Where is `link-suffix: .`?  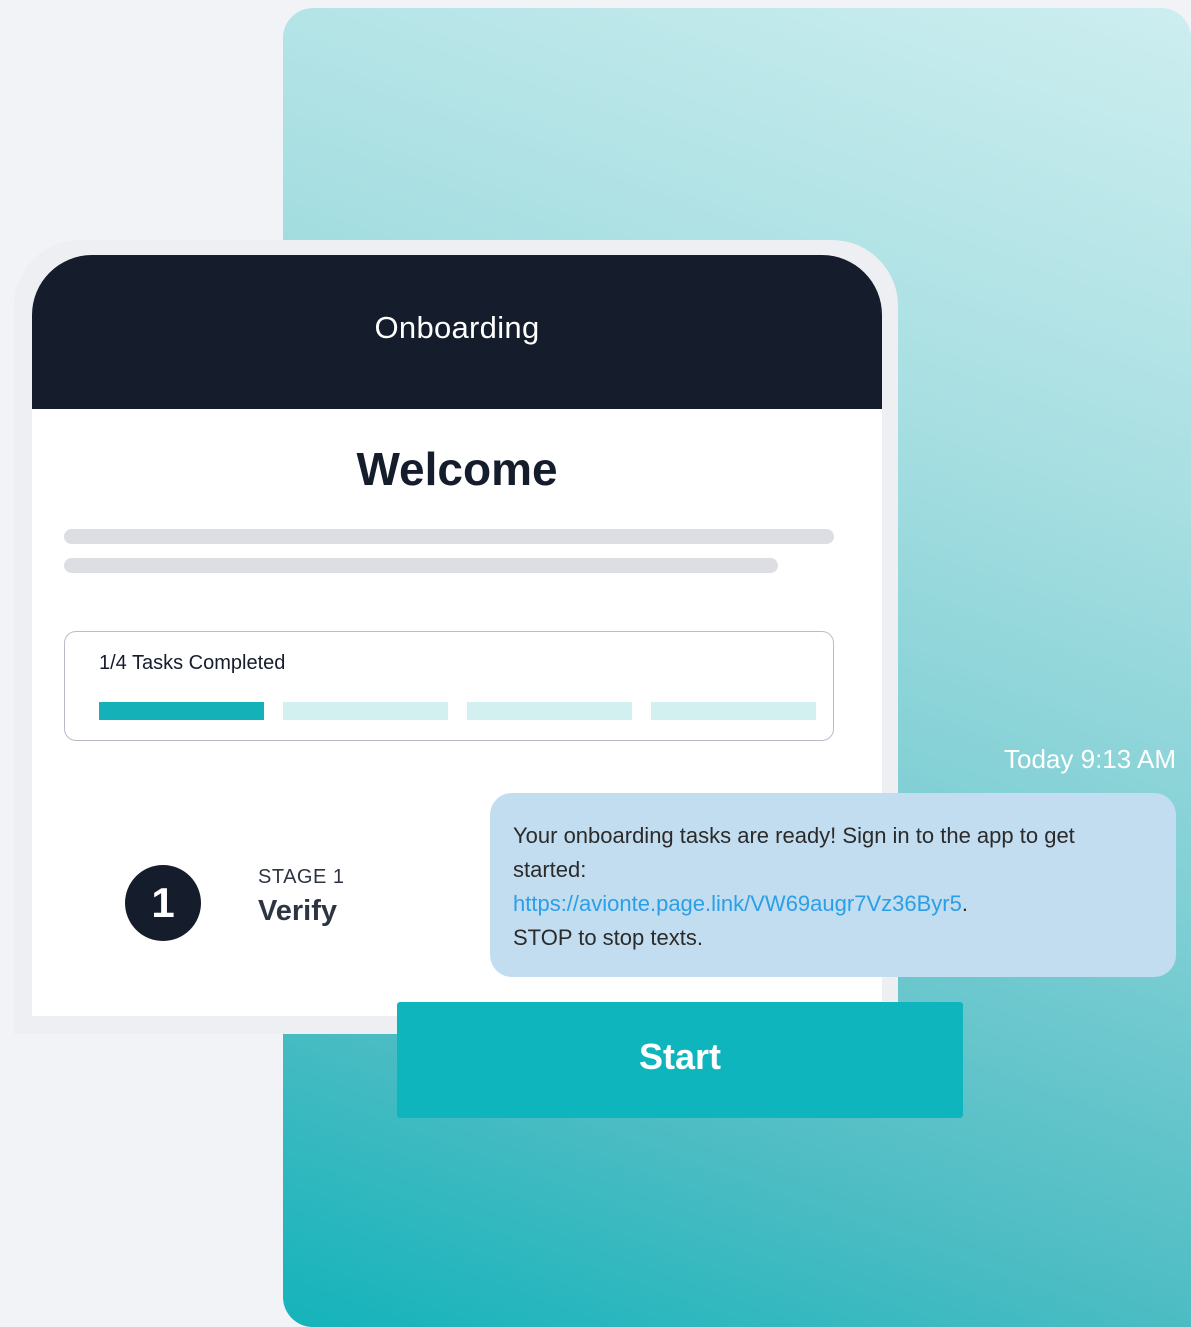 link-suffix: . is located at coordinates (964, 903).